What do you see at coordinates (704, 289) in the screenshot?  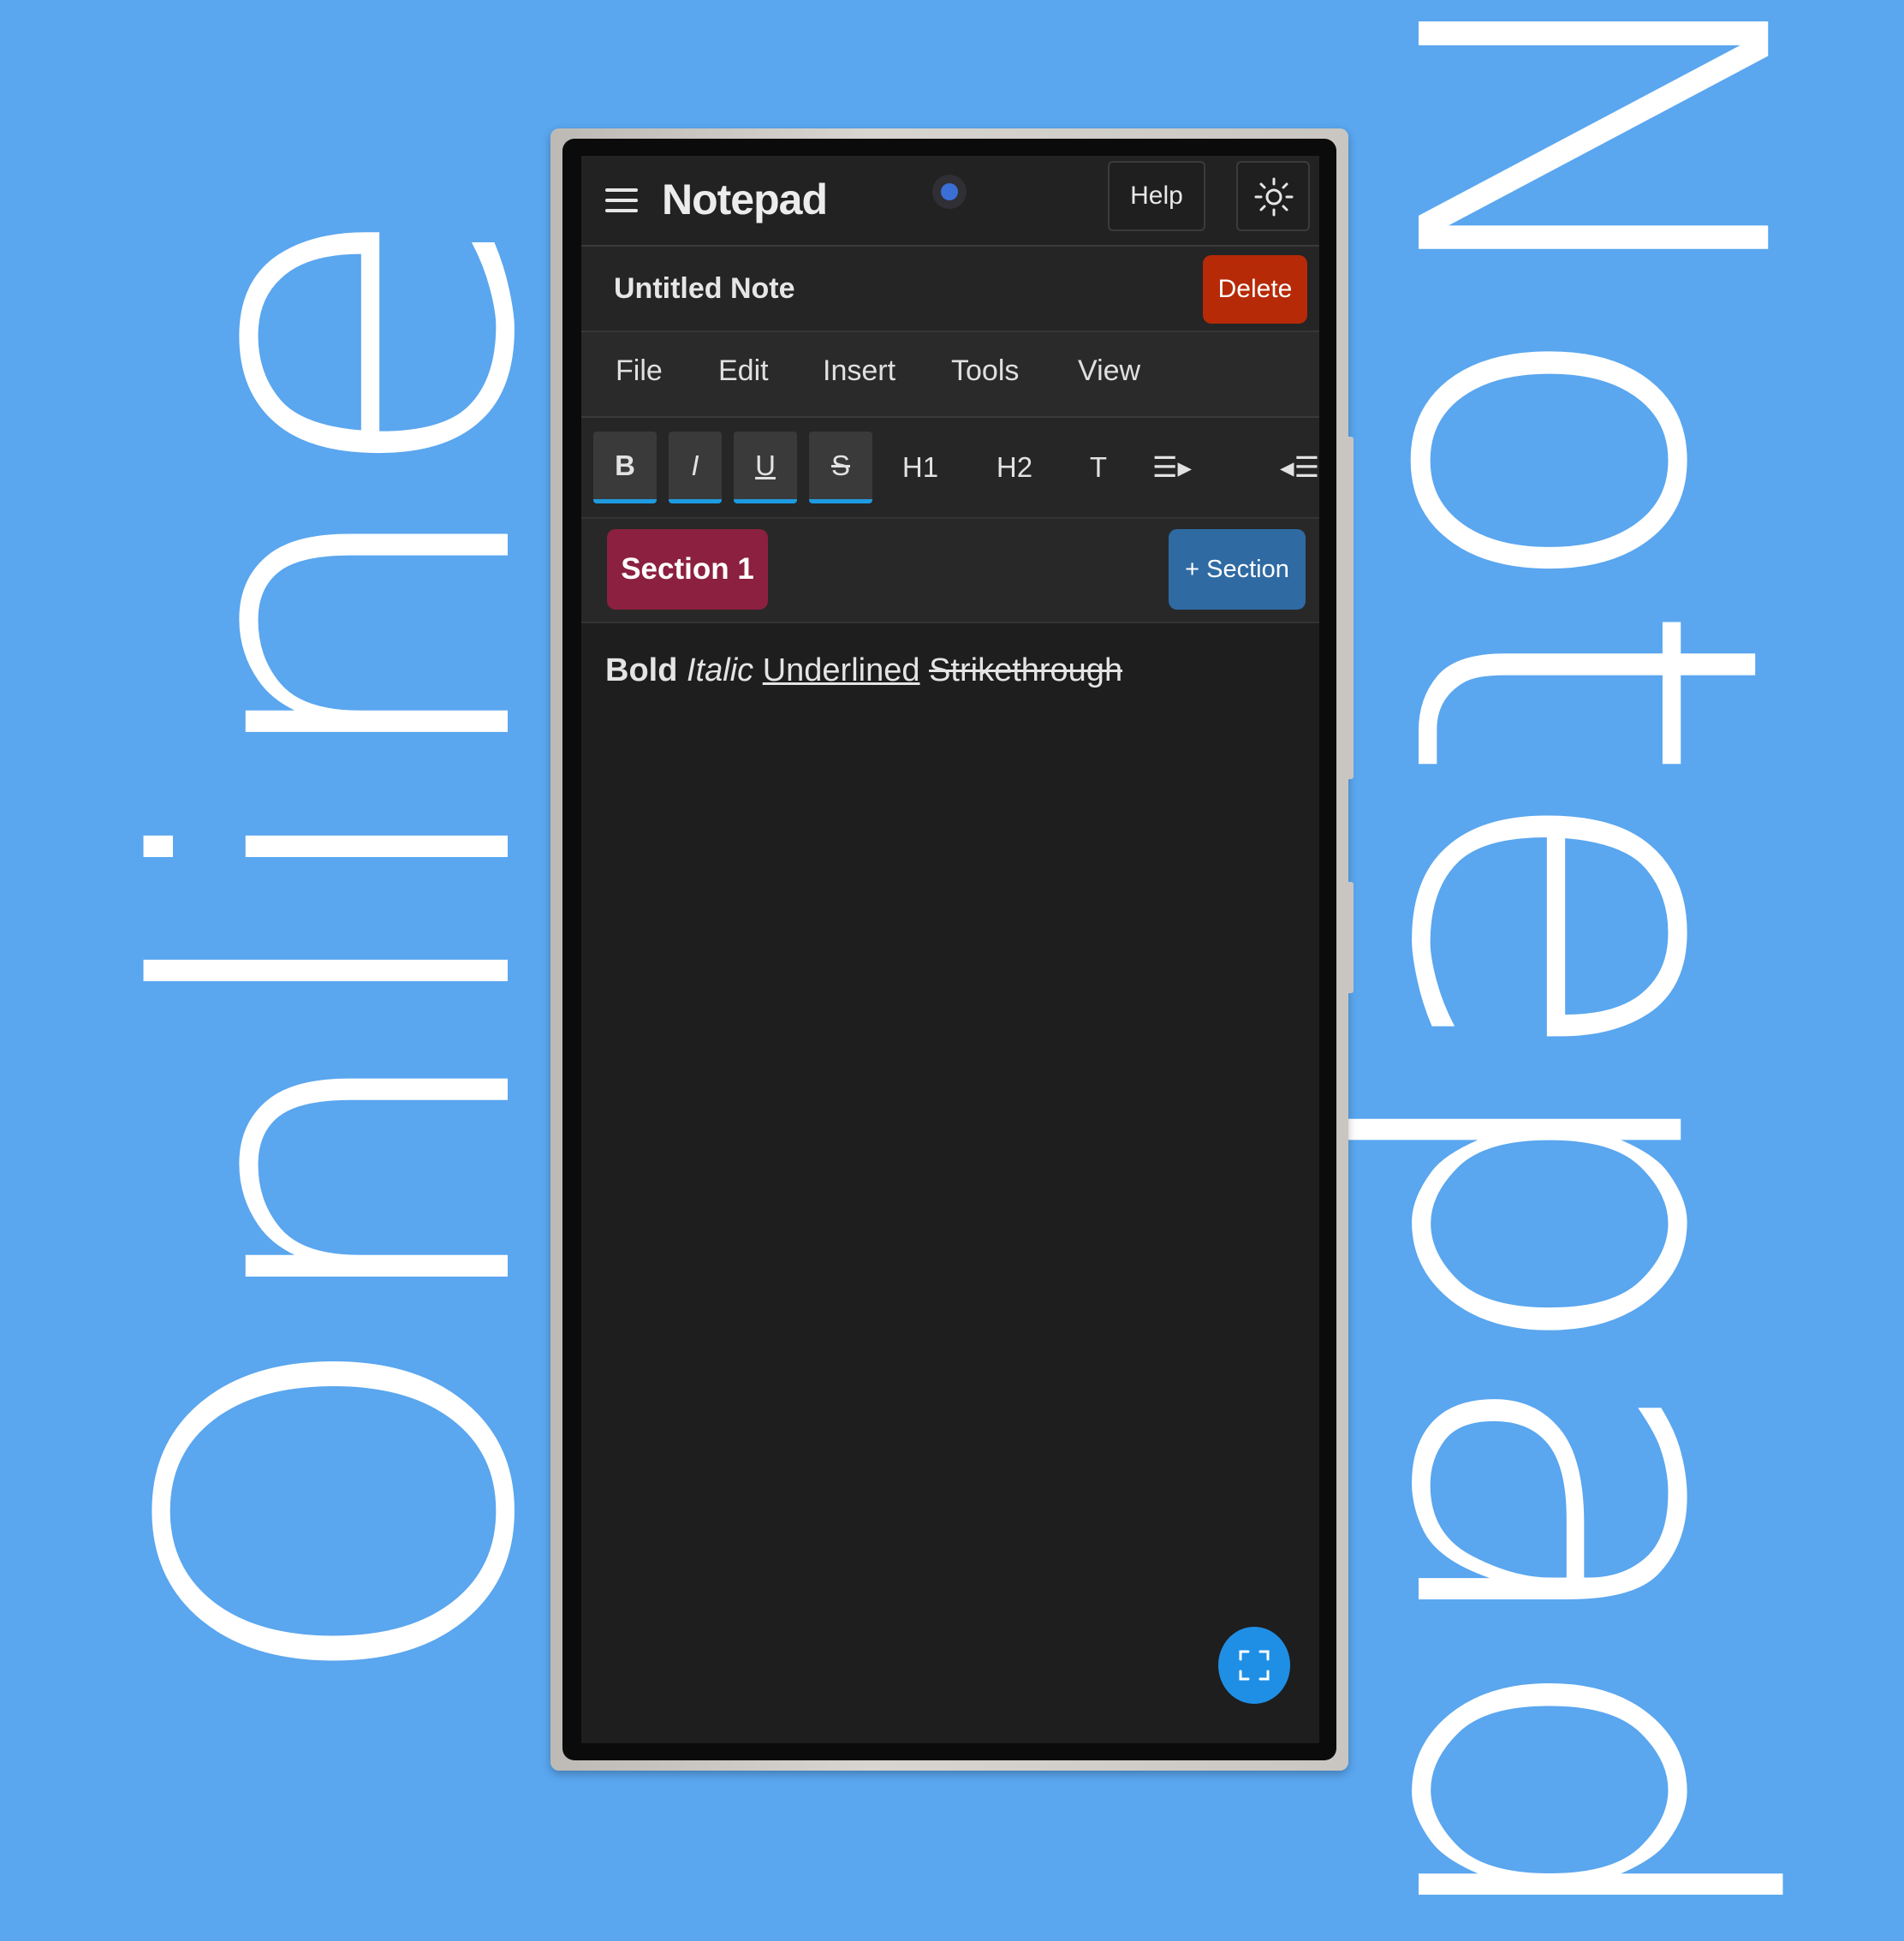 I see `note-title: Untitled Note` at bounding box center [704, 289].